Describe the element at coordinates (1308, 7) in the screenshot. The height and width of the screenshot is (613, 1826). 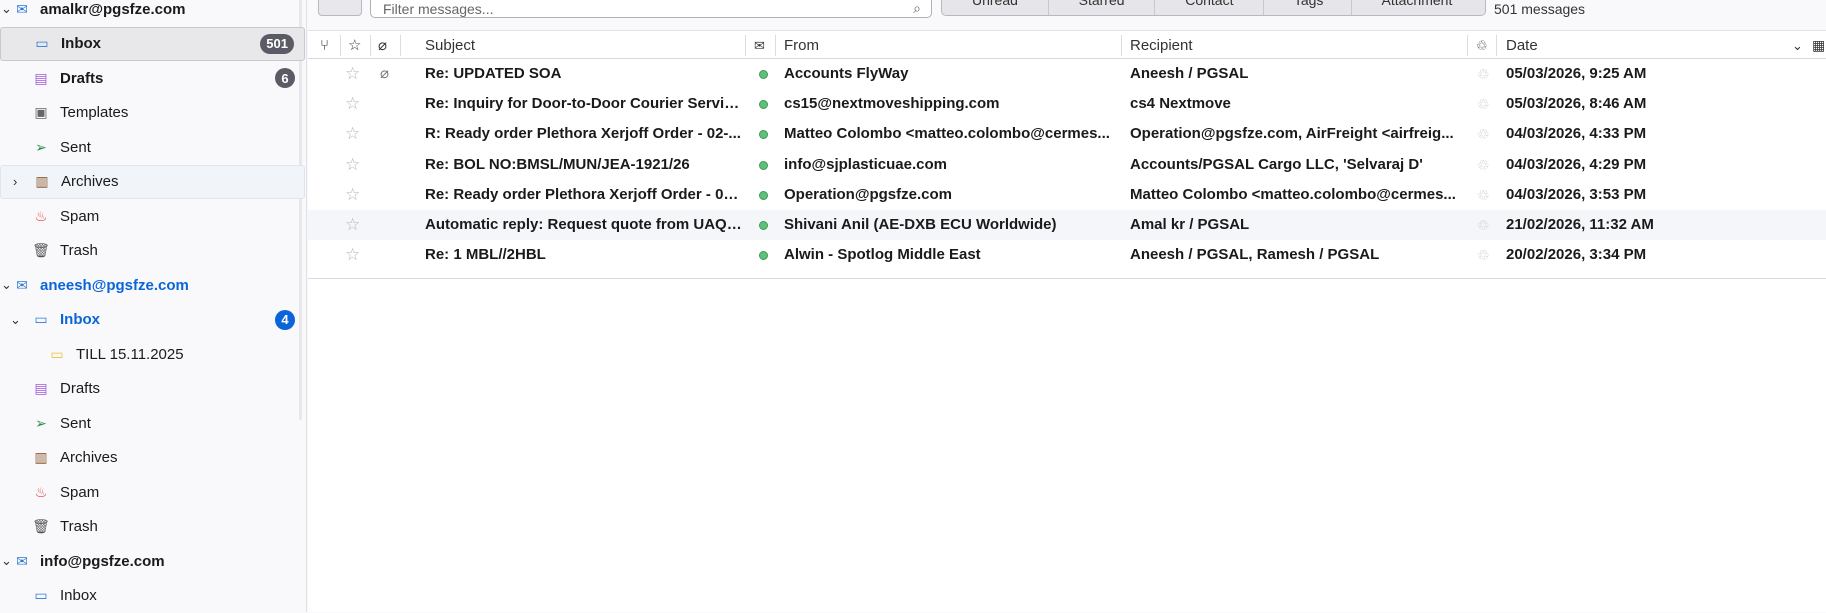
I see `tags-filter-button: Tags` at that location.